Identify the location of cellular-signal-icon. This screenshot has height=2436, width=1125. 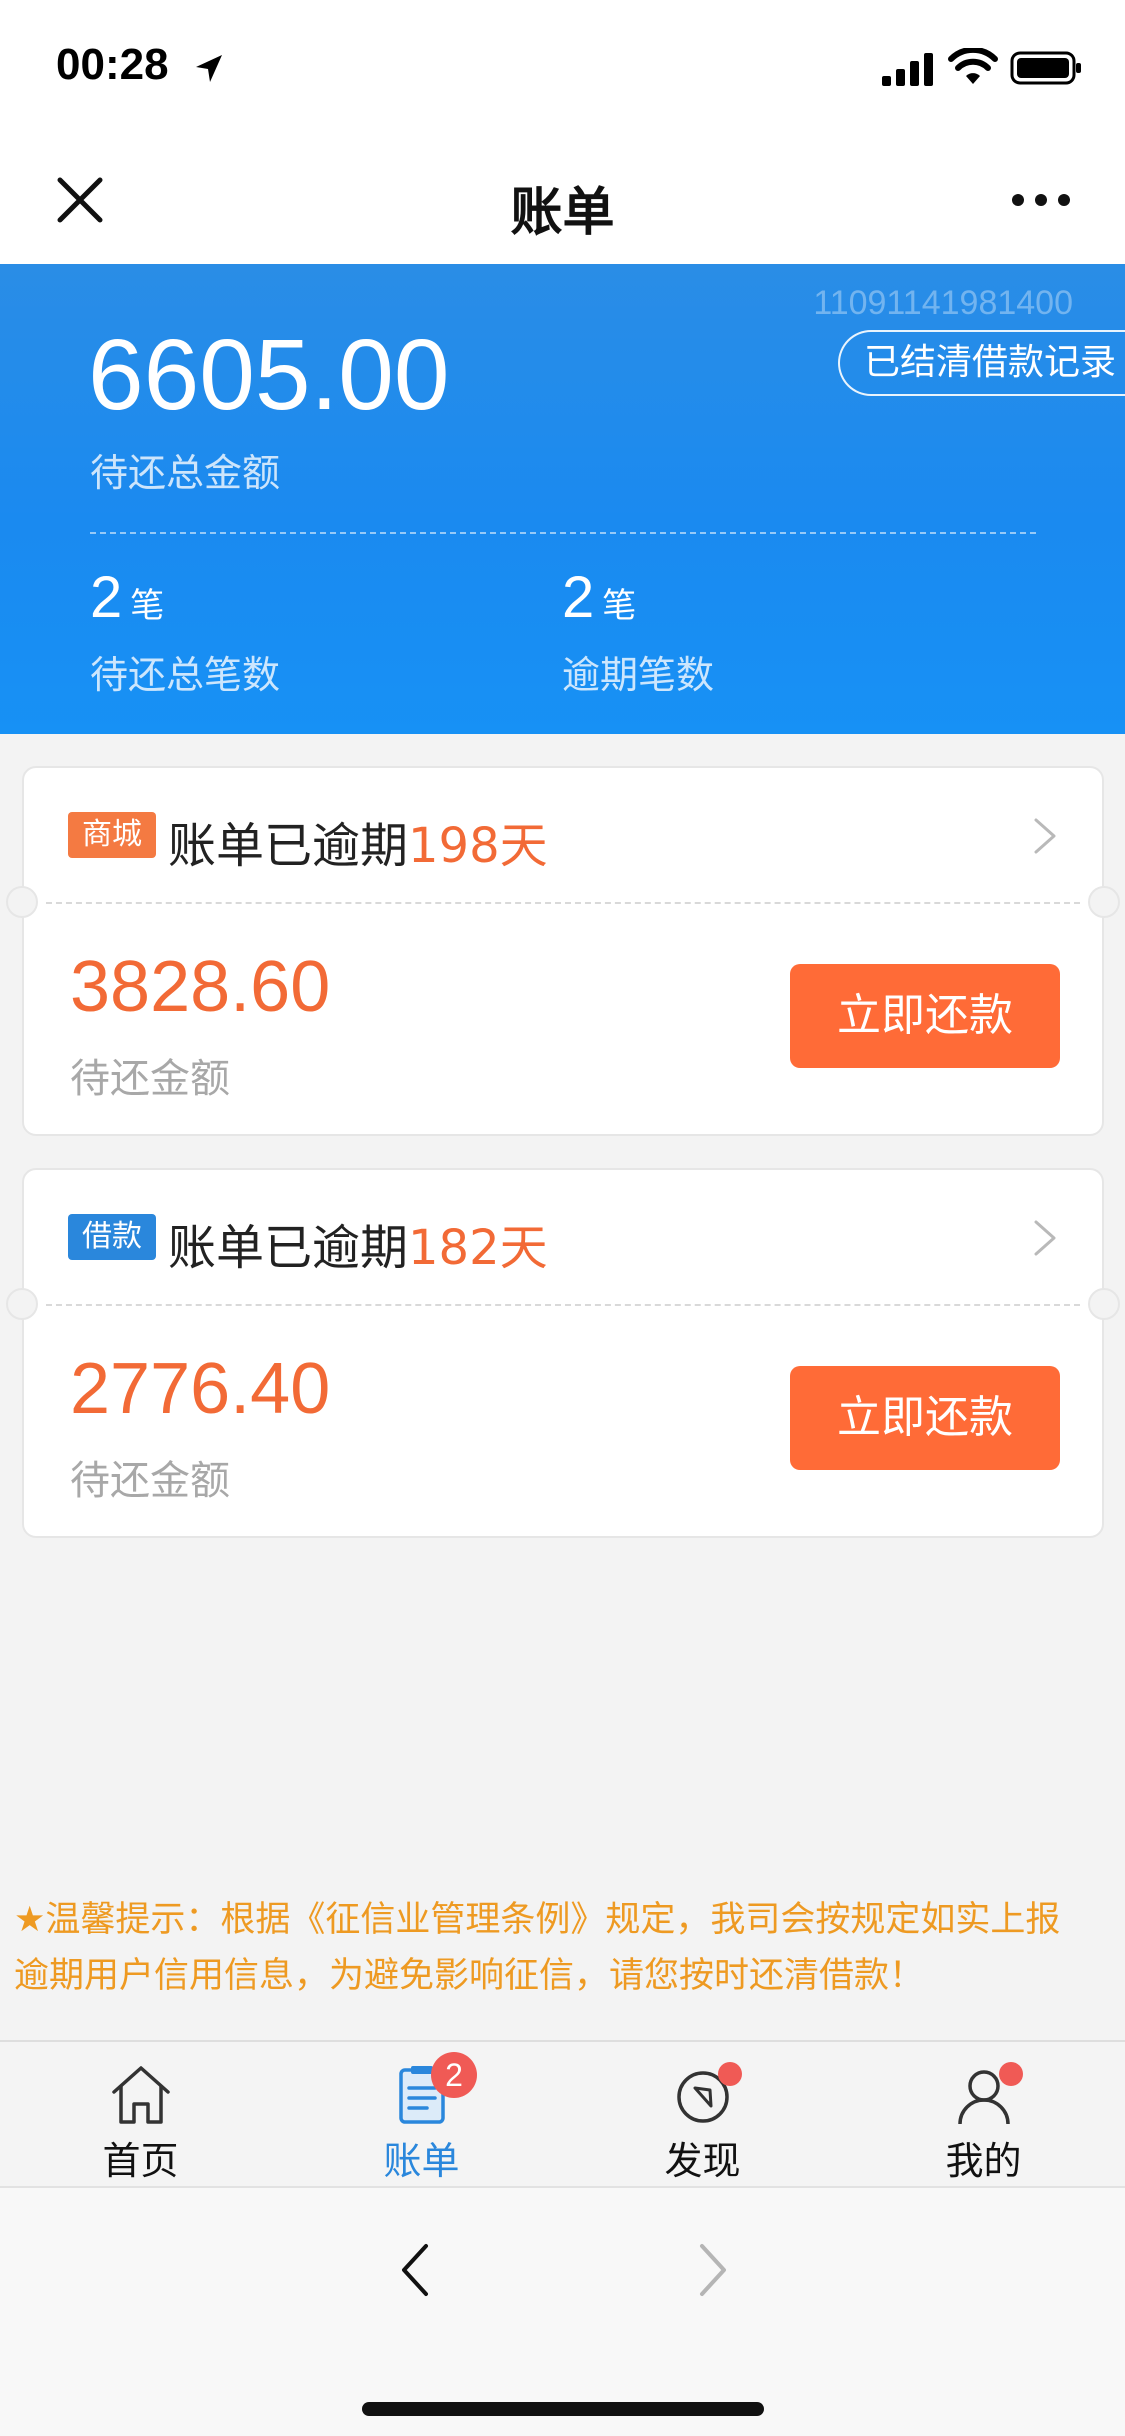
(907, 69).